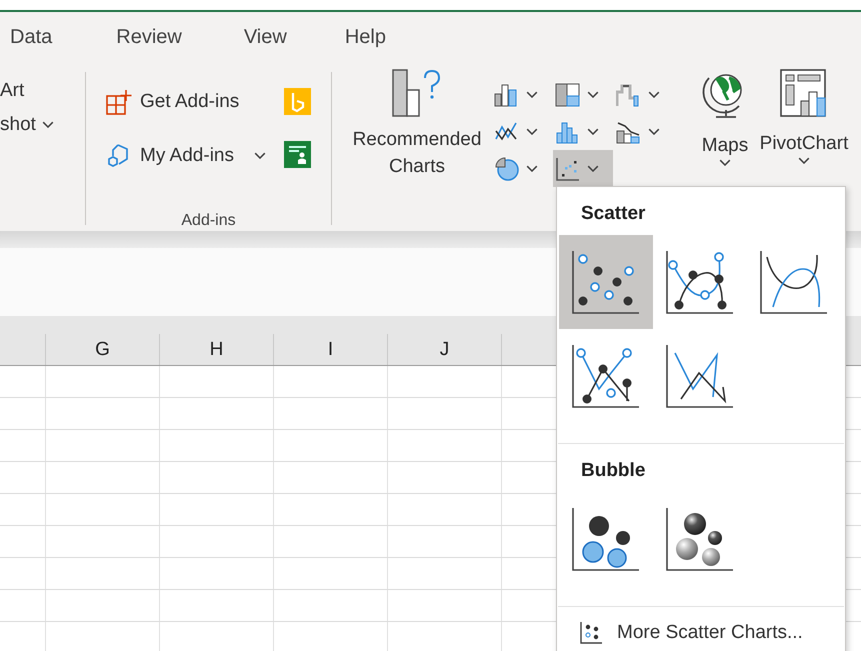 The image size is (861, 651). I want to click on section-heading: Scatter, so click(613, 214).